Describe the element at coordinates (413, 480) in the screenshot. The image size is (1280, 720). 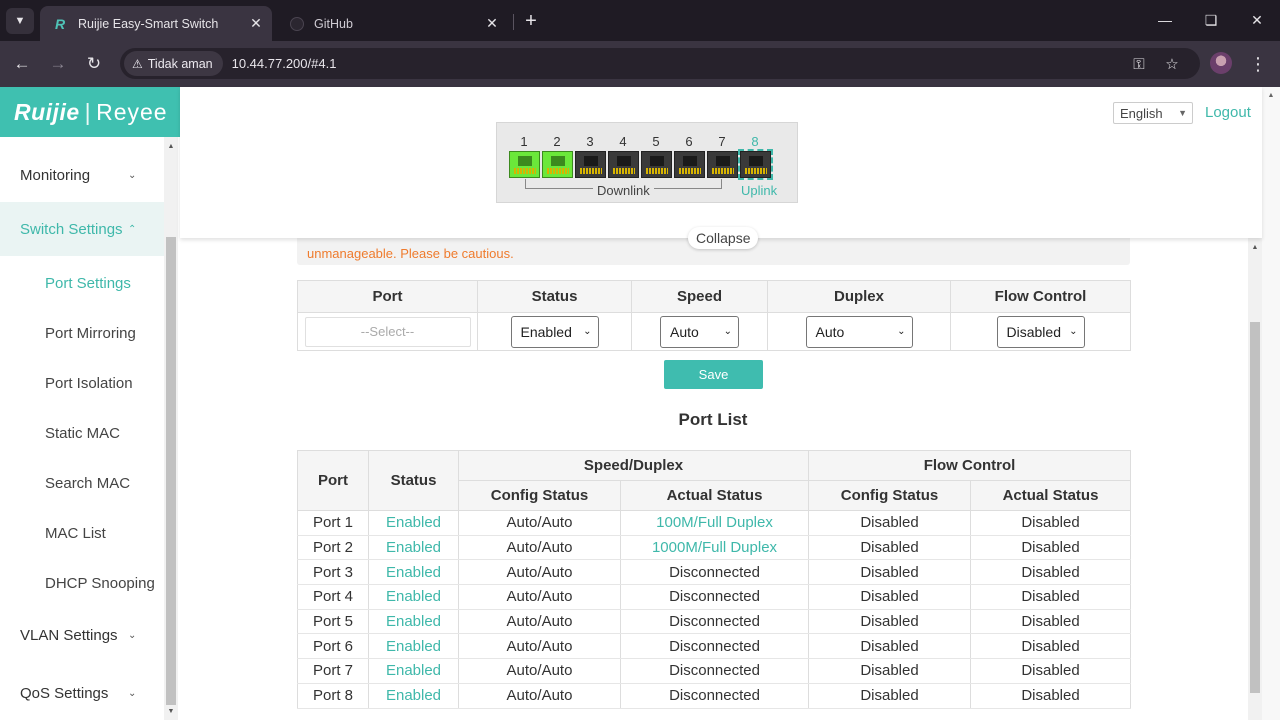
I see `column-header-status: Status` at that location.